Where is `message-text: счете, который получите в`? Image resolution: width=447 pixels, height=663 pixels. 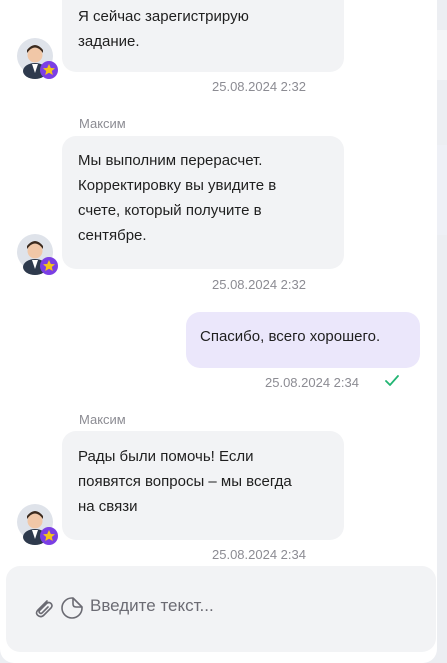 message-text: счете, который получите в is located at coordinates (170, 210).